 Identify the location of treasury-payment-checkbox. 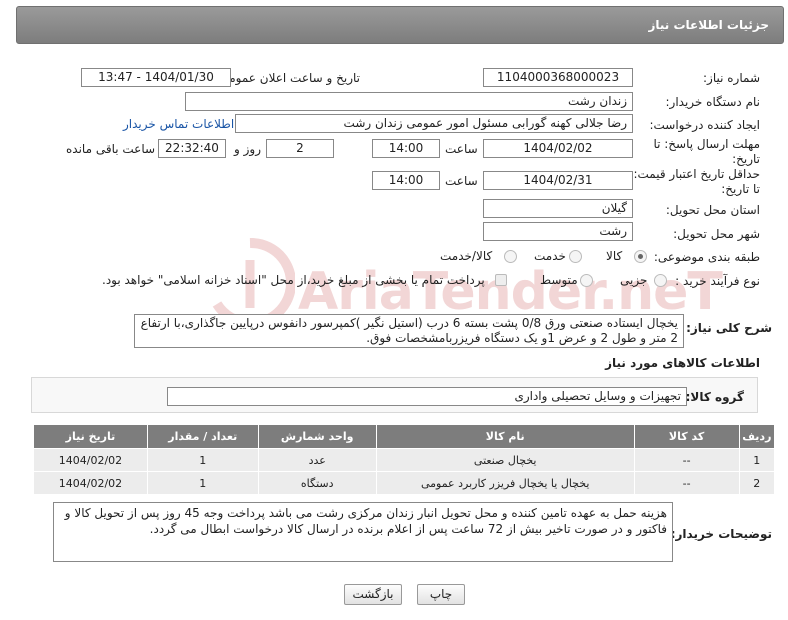
(501, 280).